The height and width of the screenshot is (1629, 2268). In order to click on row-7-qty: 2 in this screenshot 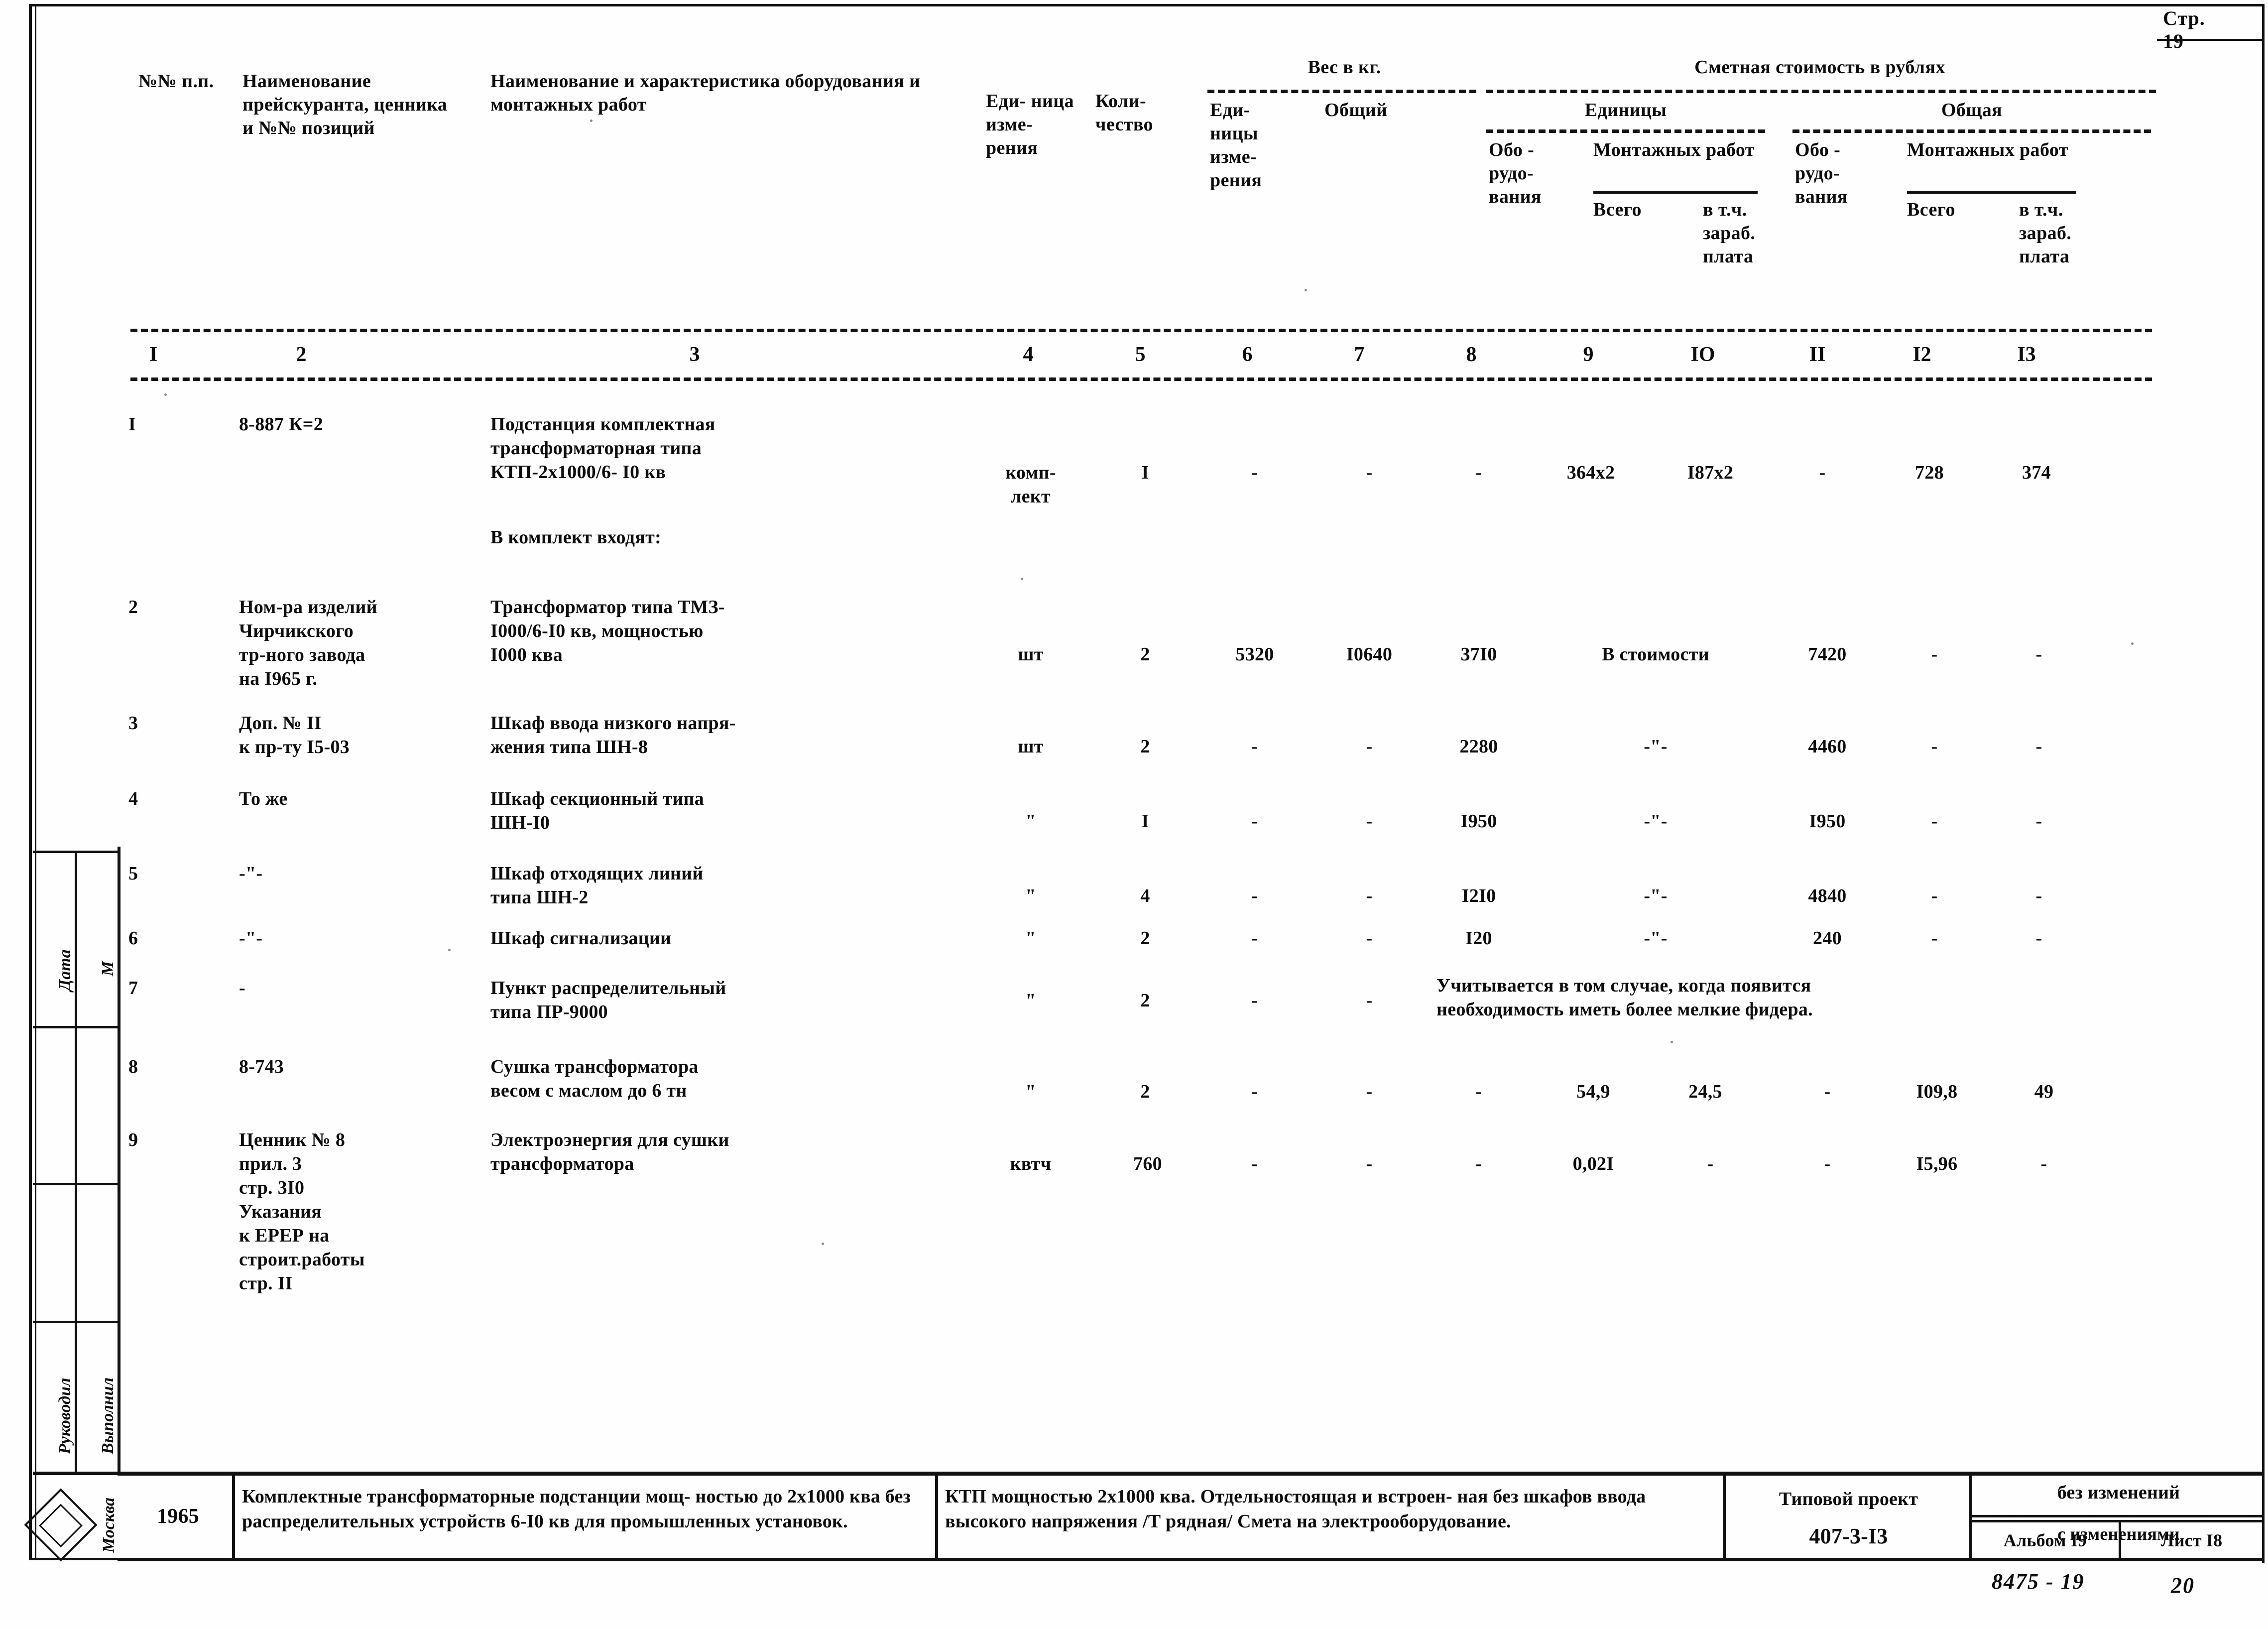, I will do `click(1145, 938)`.